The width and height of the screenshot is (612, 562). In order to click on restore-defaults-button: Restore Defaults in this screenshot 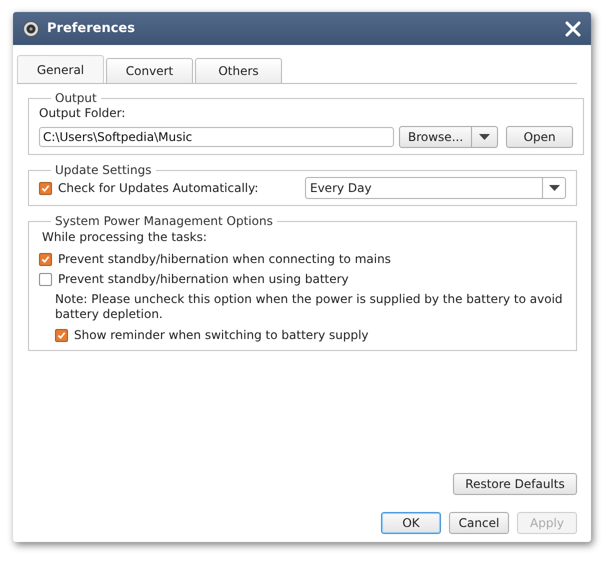, I will do `click(515, 484)`.